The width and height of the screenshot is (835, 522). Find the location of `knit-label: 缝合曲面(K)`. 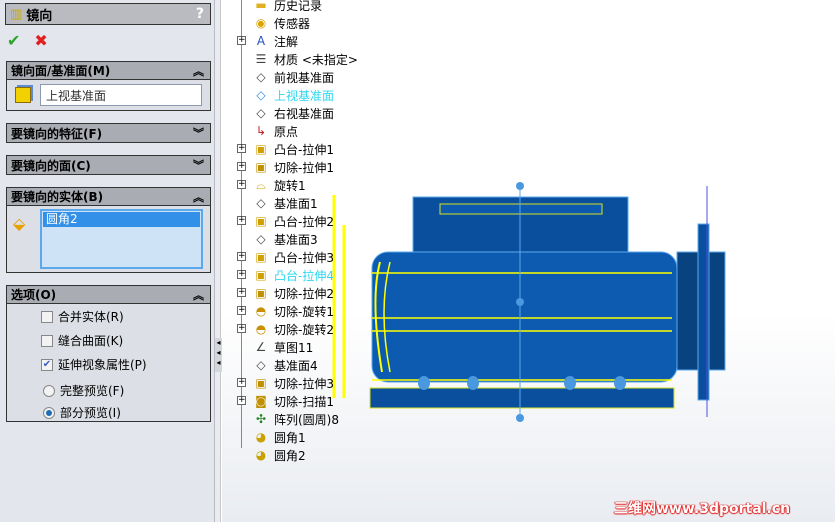

knit-label: 缝合曲面(K) is located at coordinates (91, 341).